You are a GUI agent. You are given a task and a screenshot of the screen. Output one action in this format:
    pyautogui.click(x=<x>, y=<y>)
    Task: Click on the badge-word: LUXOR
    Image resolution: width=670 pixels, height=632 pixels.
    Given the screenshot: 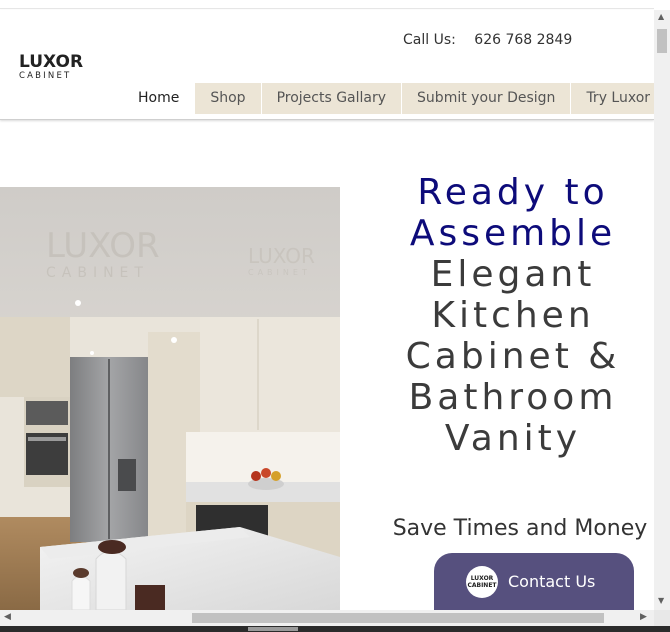 What is the action you would take?
    pyautogui.click(x=482, y=578)
    